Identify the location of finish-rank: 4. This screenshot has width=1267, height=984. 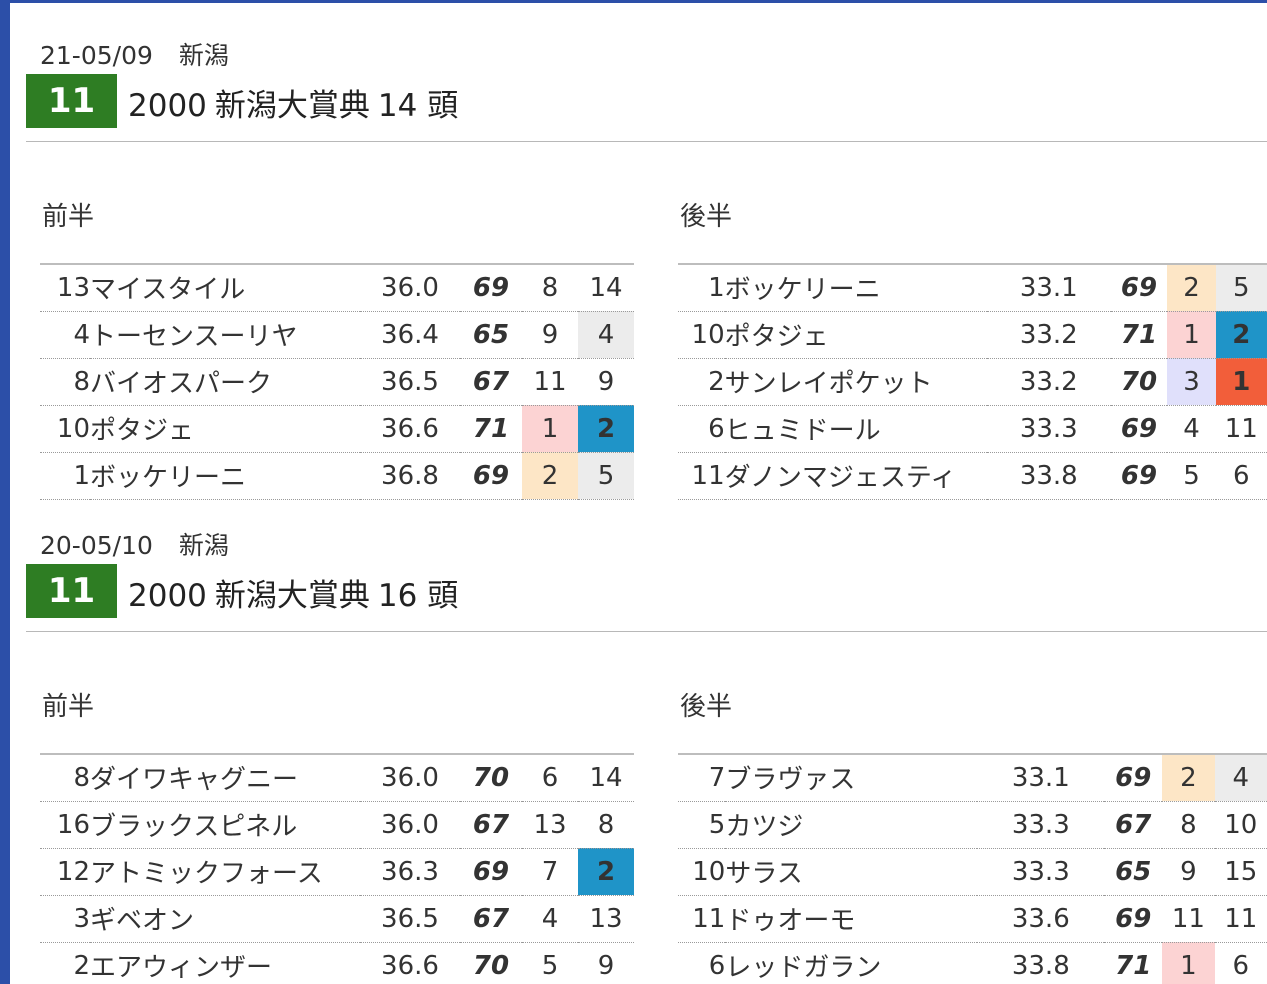
(1240, 778).